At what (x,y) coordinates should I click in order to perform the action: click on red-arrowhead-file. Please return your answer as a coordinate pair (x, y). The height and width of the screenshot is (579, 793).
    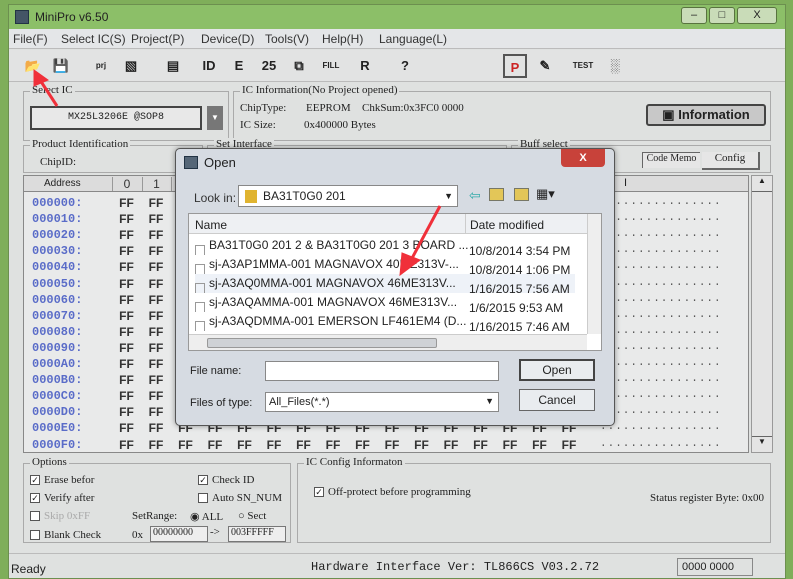
    Looking at the image, I should click on (410, 264).